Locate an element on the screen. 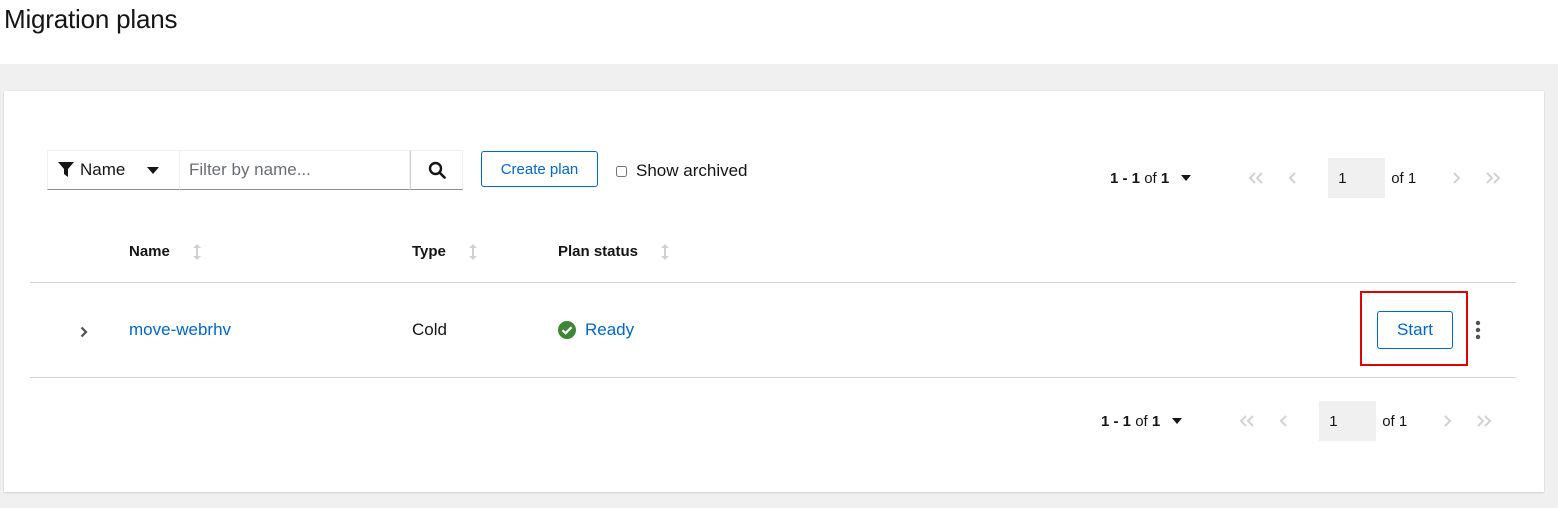  plan-status: Ready is located at coordinates (596, 330).